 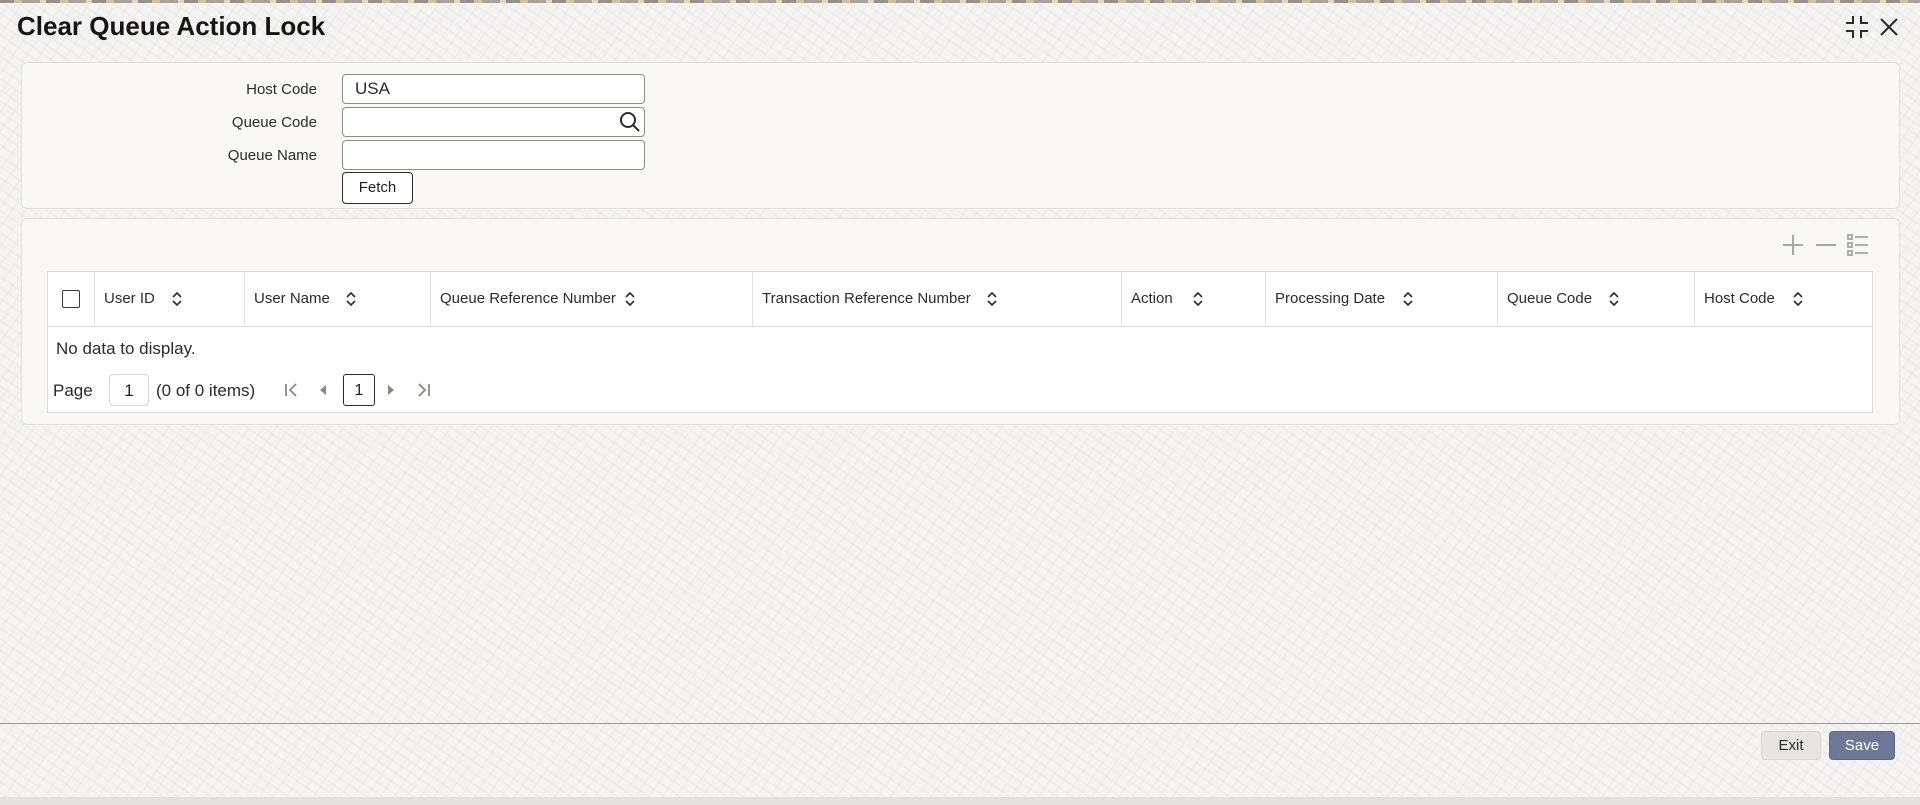 What do you see at coordinates (338, 299) in the screenshot?
I see `column-user-name: User Name` at bounding box center [338, 299].